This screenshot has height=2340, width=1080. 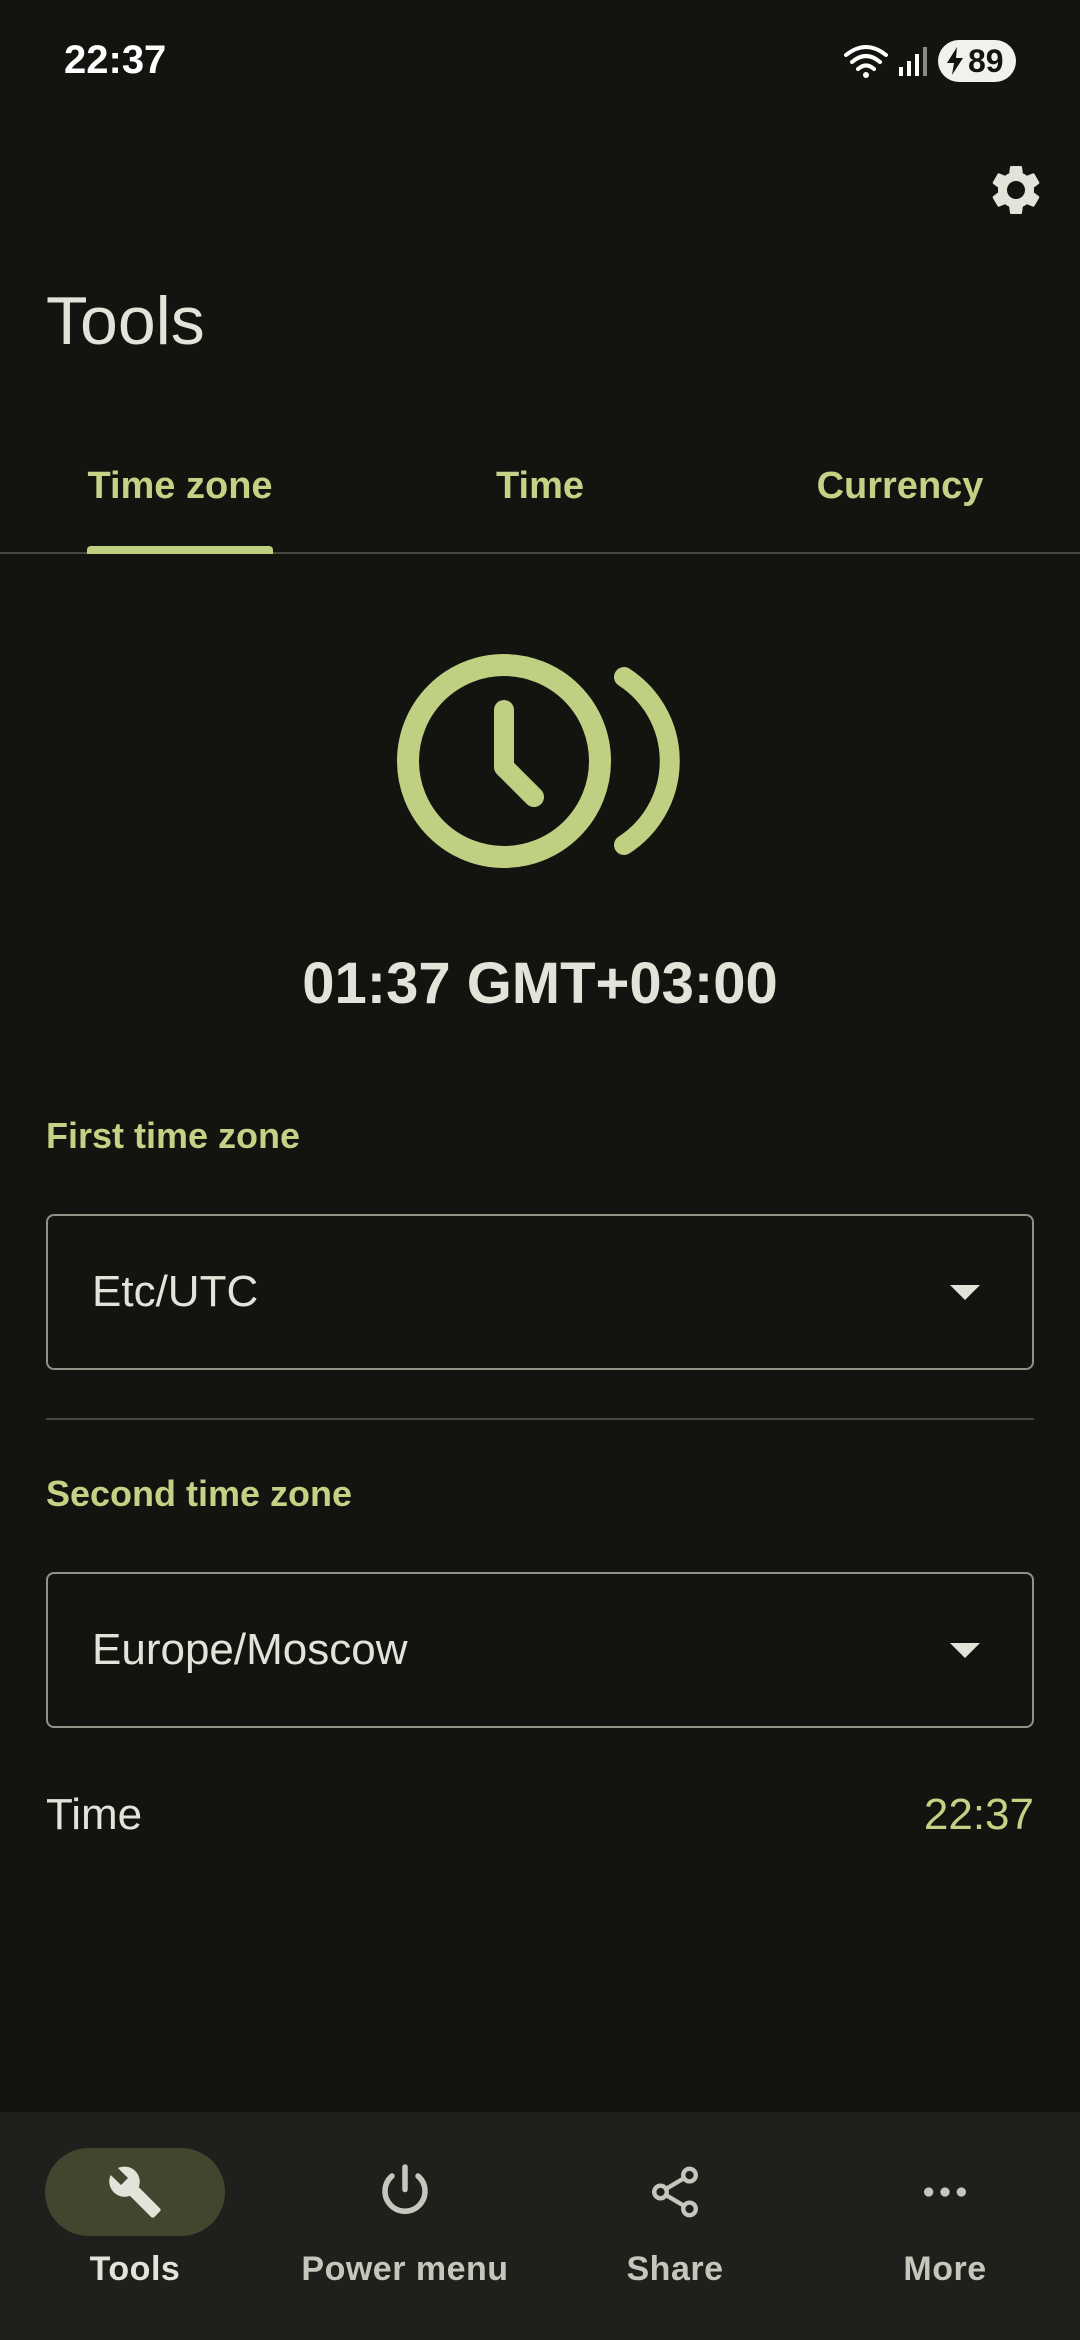 I want to click on status-time: 22:37, so click(x=115, y=60).